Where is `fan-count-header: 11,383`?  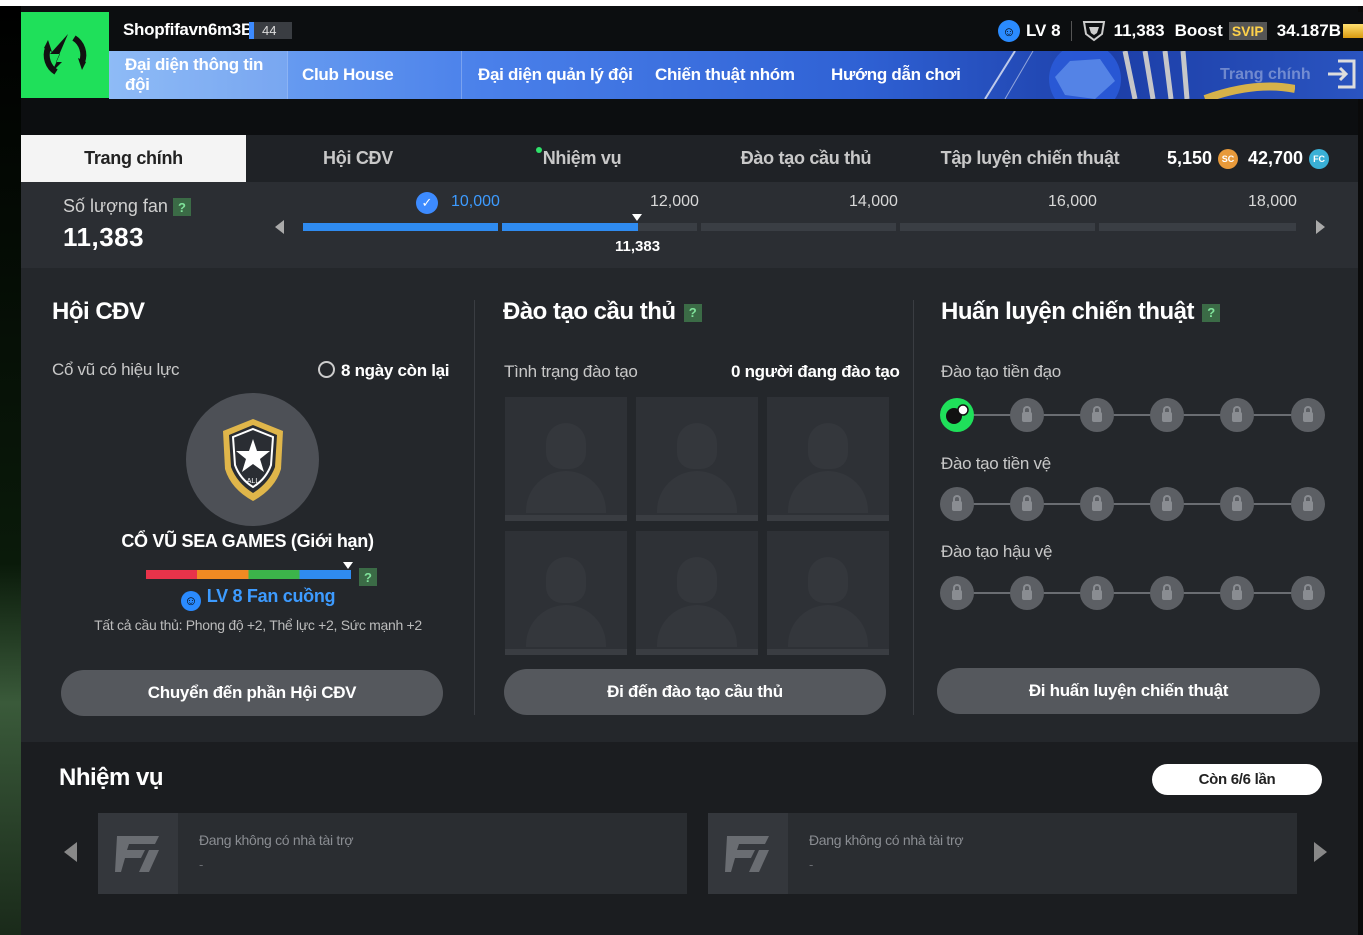
fan-count-header: 11,383 is located at coordinates (1139, 30).